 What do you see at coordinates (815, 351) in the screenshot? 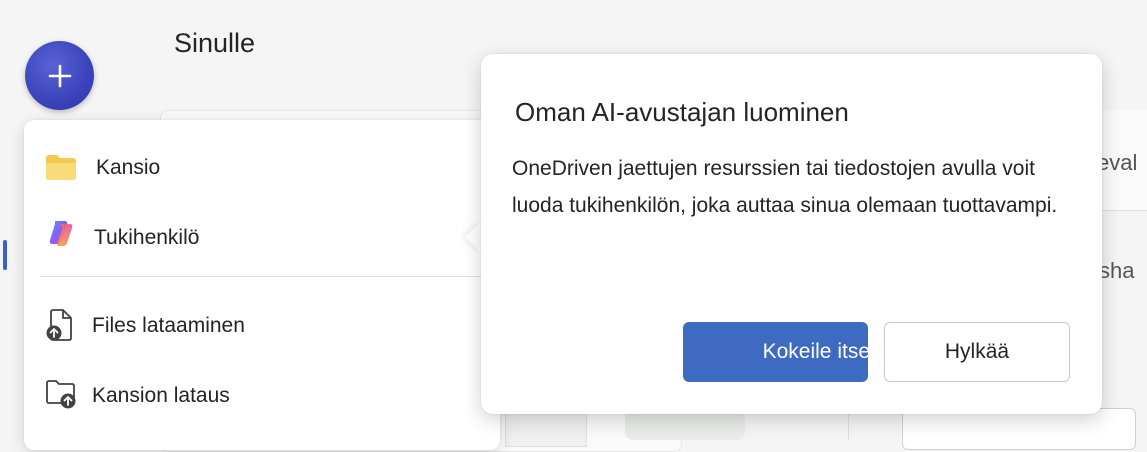
I see `try-it-button-label: Kokeile itse` at bounding box center [815, 351].